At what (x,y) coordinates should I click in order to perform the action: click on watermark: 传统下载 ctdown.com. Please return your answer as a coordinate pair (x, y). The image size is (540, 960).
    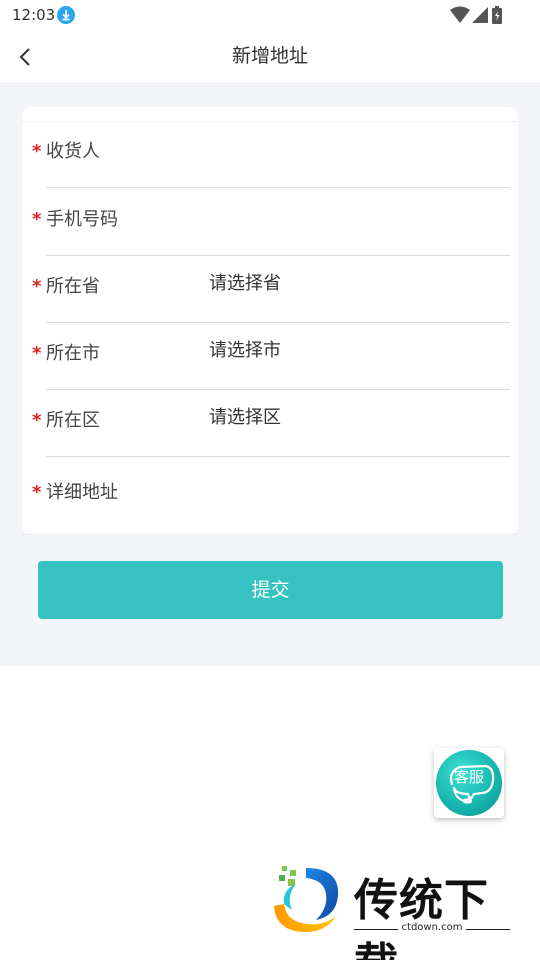
    Looking at the image, I should click on (391, 910).